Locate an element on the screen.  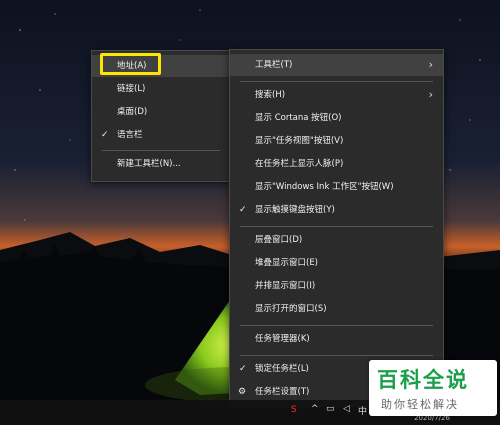
search-menu-item: 搜索(H) › is located at coordinates (336, 95).